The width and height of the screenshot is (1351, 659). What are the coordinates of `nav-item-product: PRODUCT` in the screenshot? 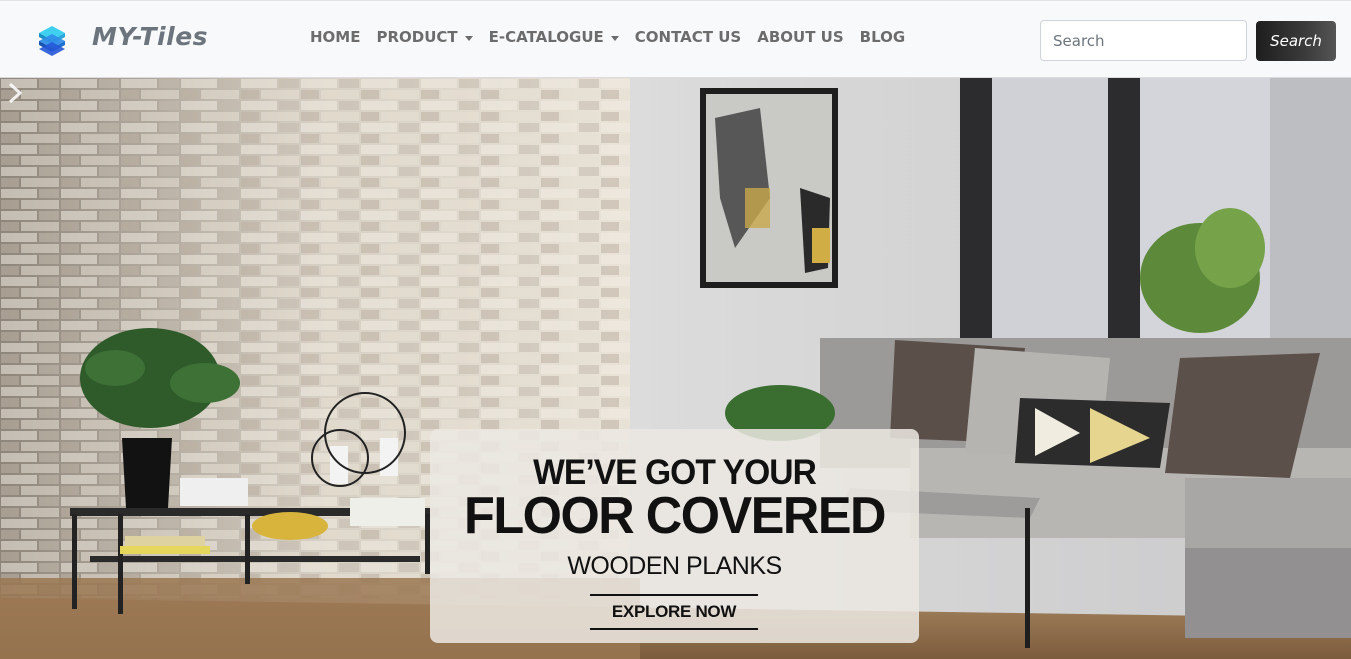 It's located at (424, 37).